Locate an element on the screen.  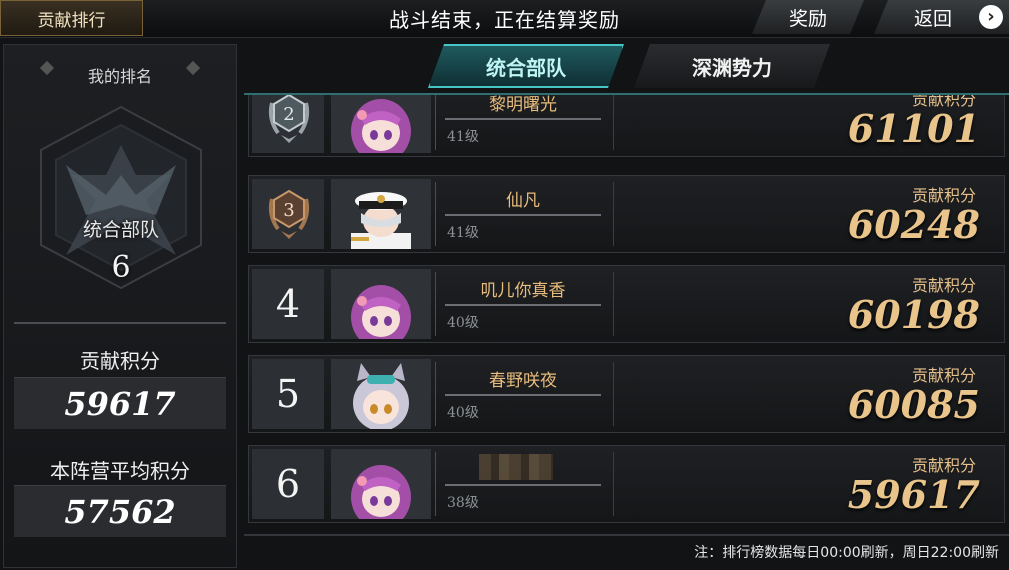
avatar-silver-hair-cat-ears-icon is located at coordinates (381, 394).